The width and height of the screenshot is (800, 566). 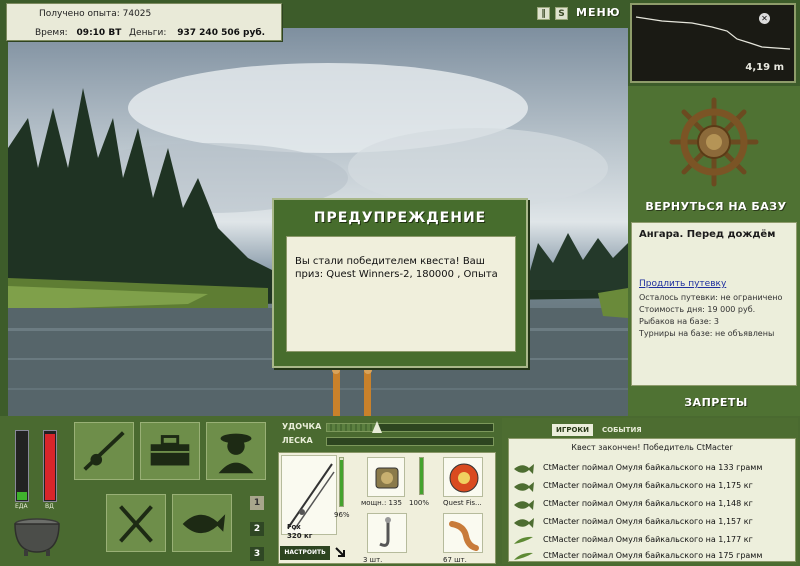 What do you see at coordinates (257, 503) in the screenshot?
I see `page-button-1: 1` at bounding box center [257, 503].